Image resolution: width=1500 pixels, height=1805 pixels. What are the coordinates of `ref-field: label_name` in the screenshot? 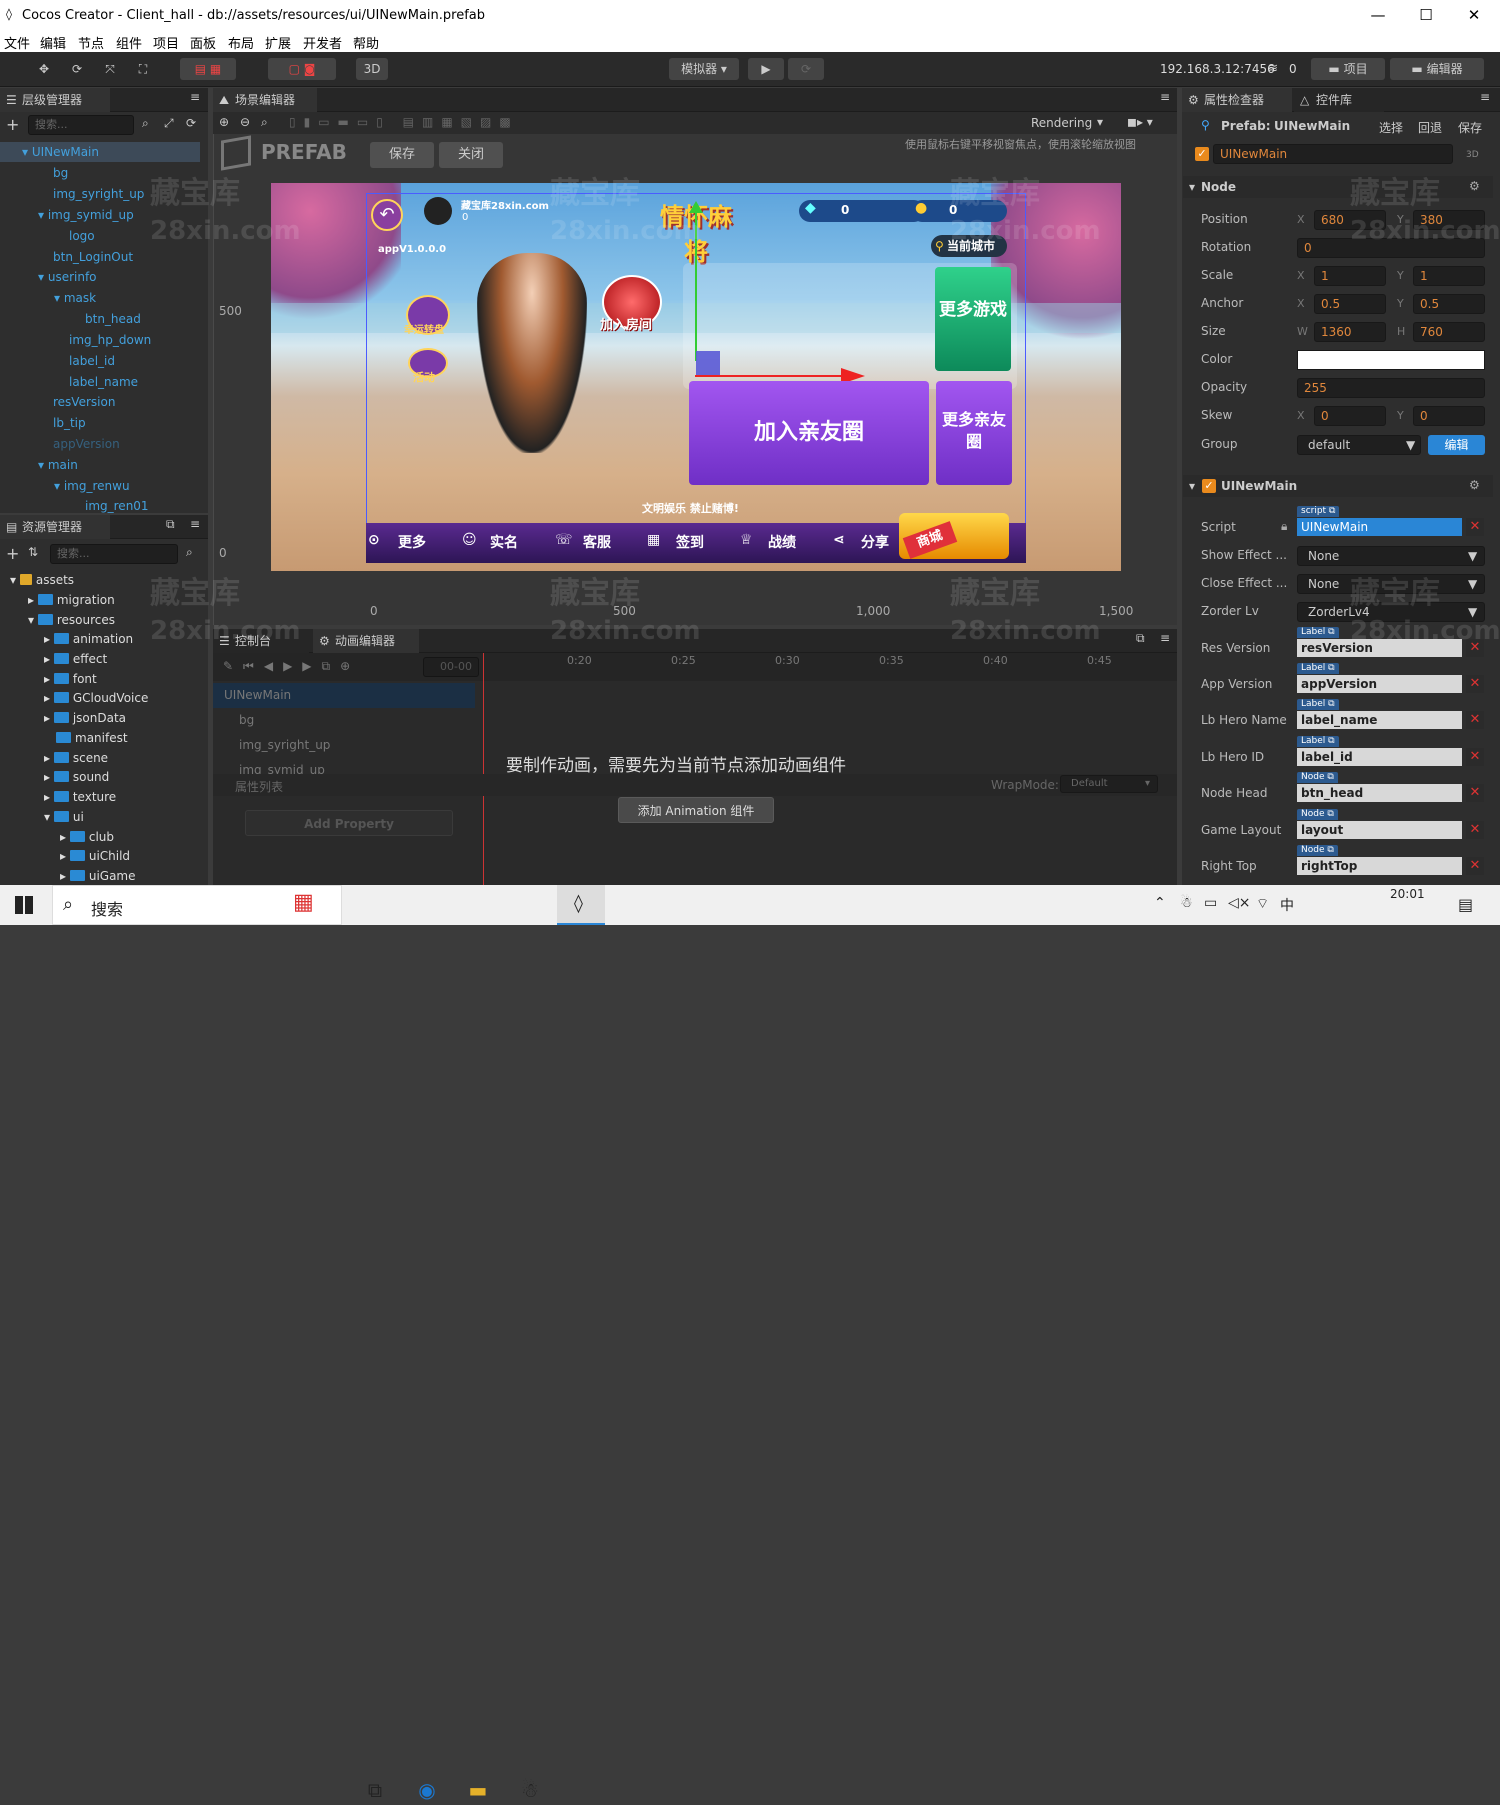 It's located at (1379, 720).